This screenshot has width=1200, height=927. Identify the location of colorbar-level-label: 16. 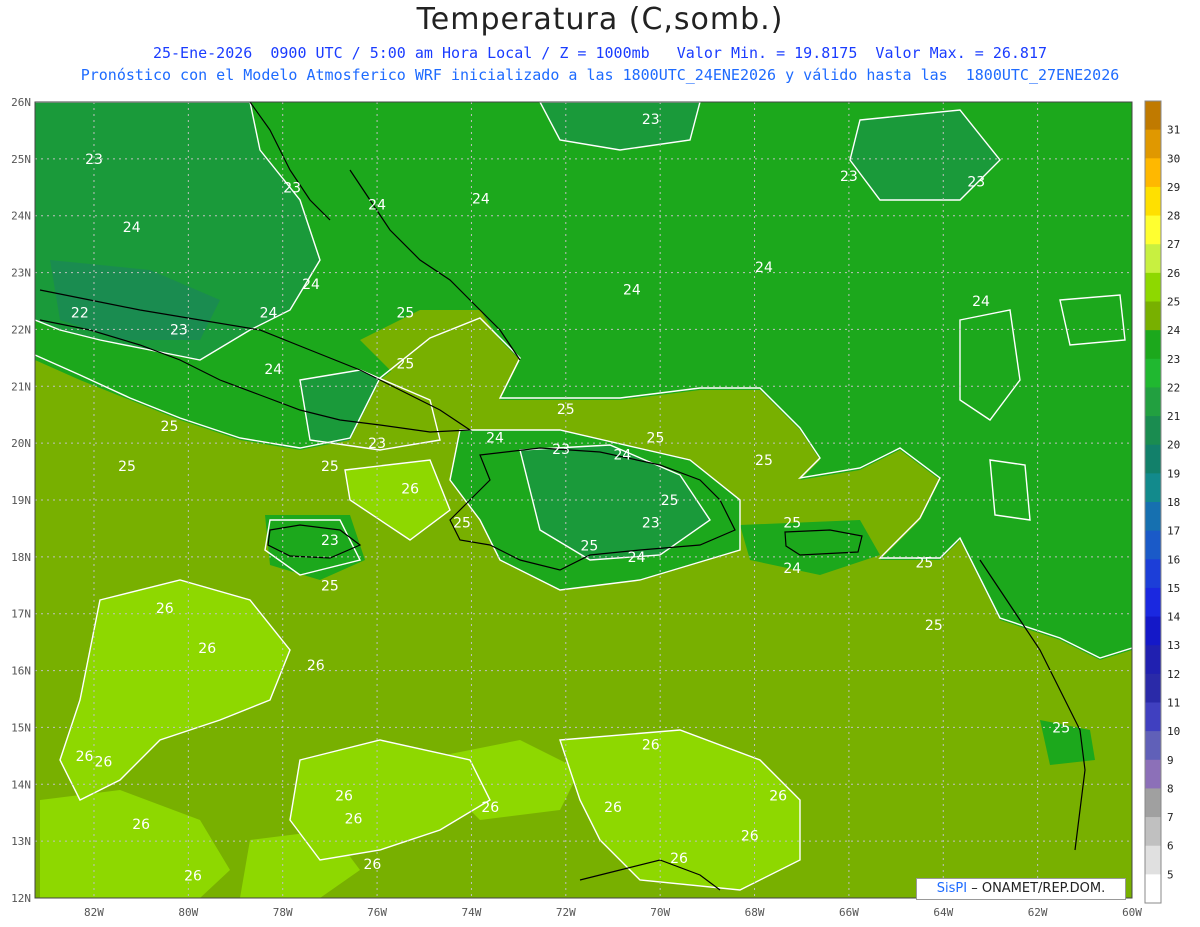
(1173, 559).